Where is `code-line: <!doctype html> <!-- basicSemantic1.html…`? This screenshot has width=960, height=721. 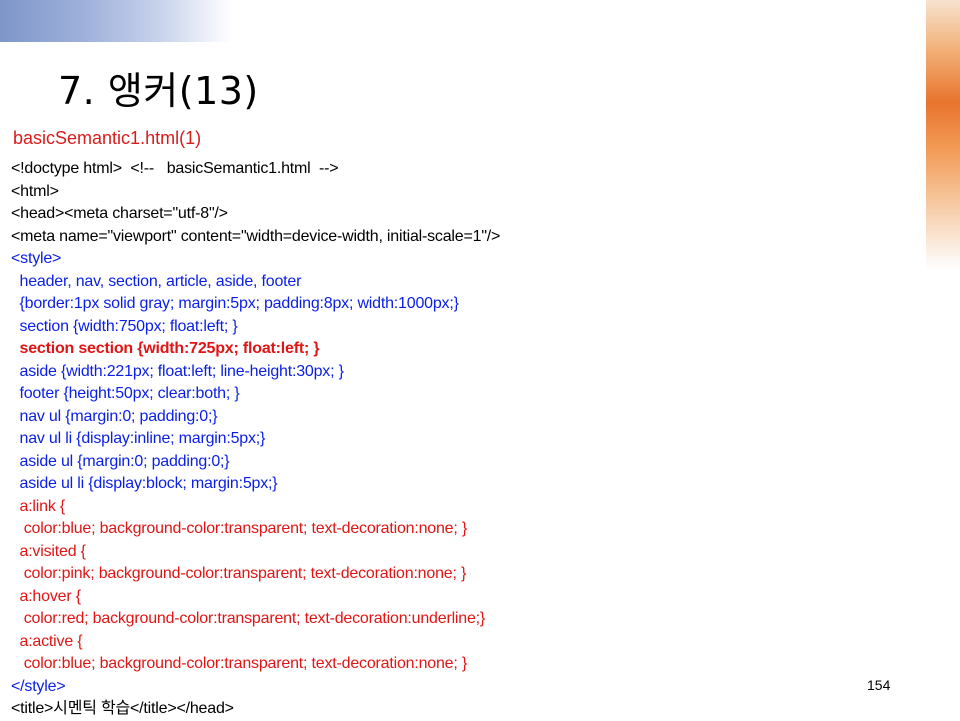 code-line: <!doctype html> <!-- basicSemantic1.html… is located at coordinates (175, 168).